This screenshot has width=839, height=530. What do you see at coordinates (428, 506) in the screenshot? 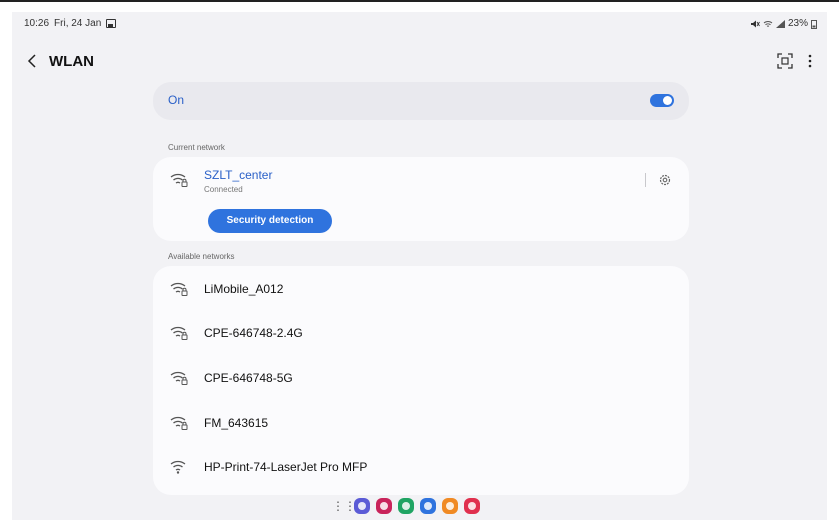
I see `messages-icon` at bounding box center [428, 506].